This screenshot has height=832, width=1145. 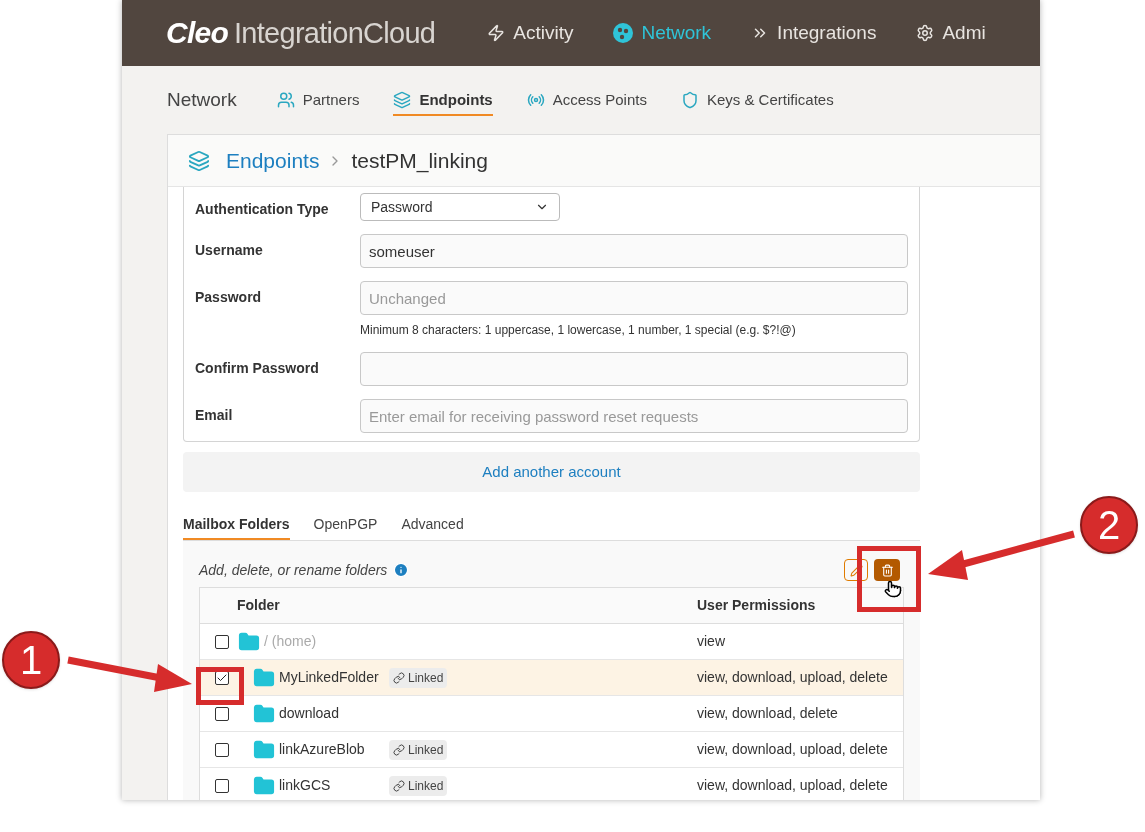 What do you see at coordinates (551, 678) in the screenshot?
I see `table-row: MyLinkedFolder Linked view, download, upload, delete` at bounding box center [551, 678].